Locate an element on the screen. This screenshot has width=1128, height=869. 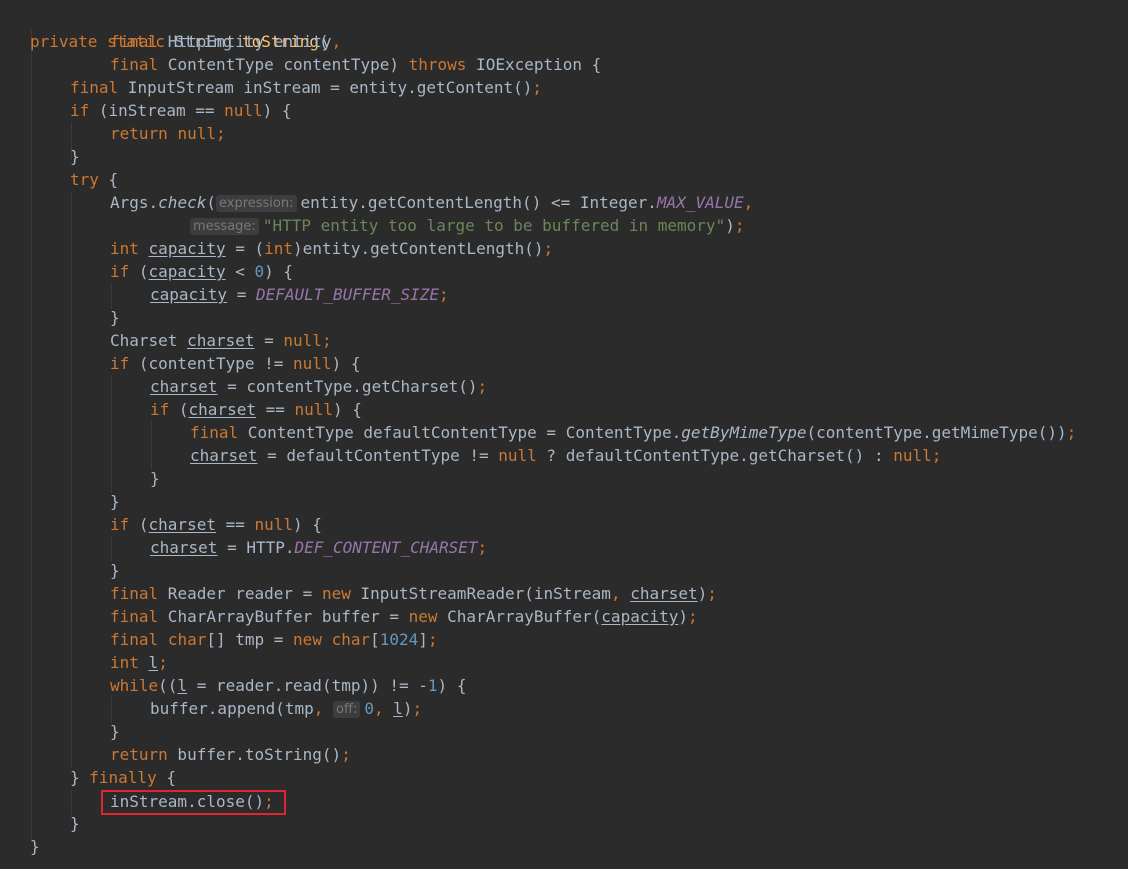
param-content-type: ContentType contentType) is located at coordinates (283, 64).